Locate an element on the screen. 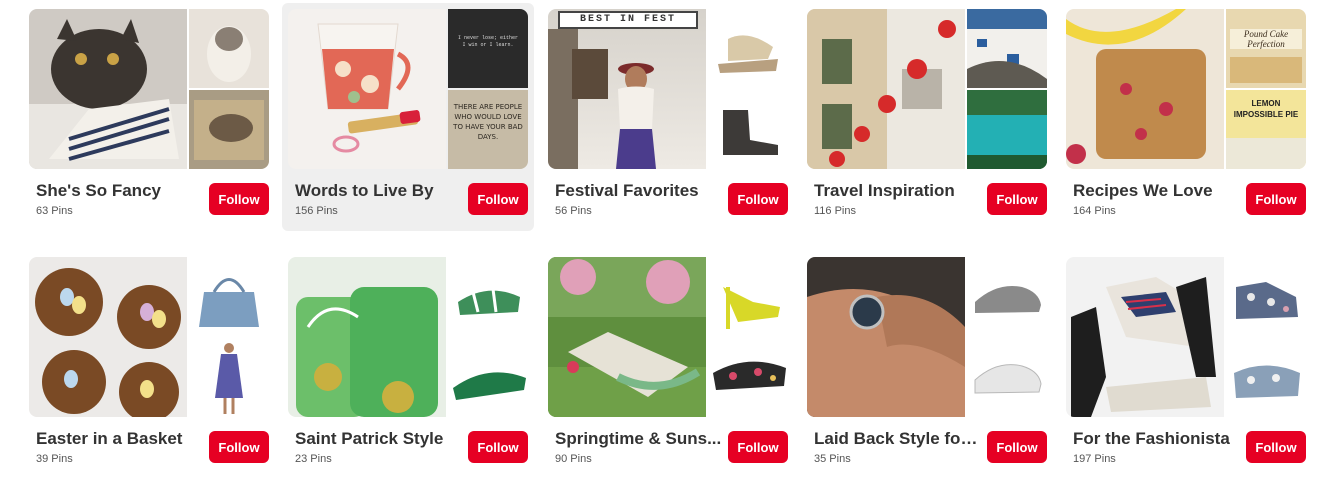 This screenshot has width=1332, height=480. ankle-boot-image is located at coordinates (748, 129).